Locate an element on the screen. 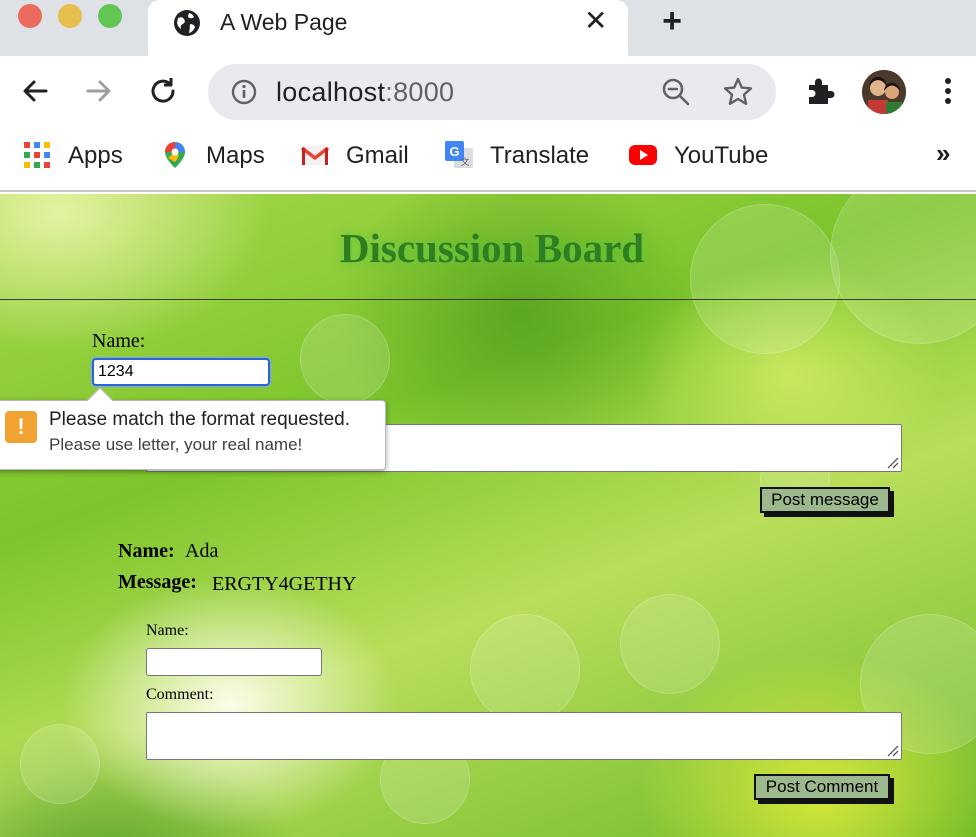  comment-name-input is located at coordinates (234, 662).